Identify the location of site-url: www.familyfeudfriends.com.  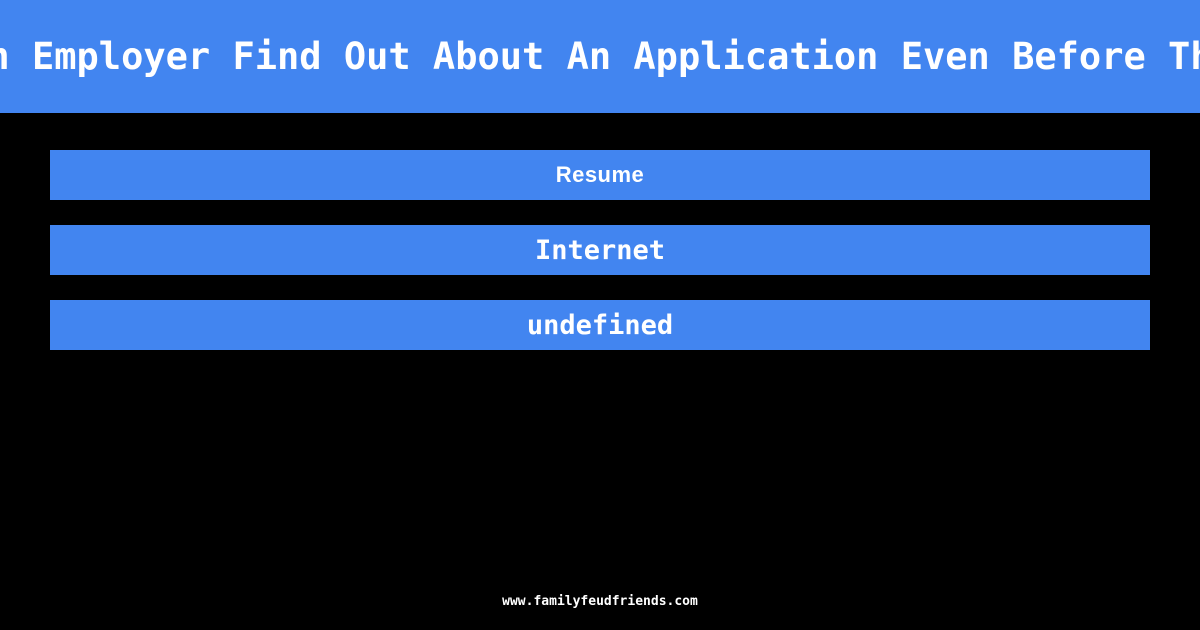
(600, 601).